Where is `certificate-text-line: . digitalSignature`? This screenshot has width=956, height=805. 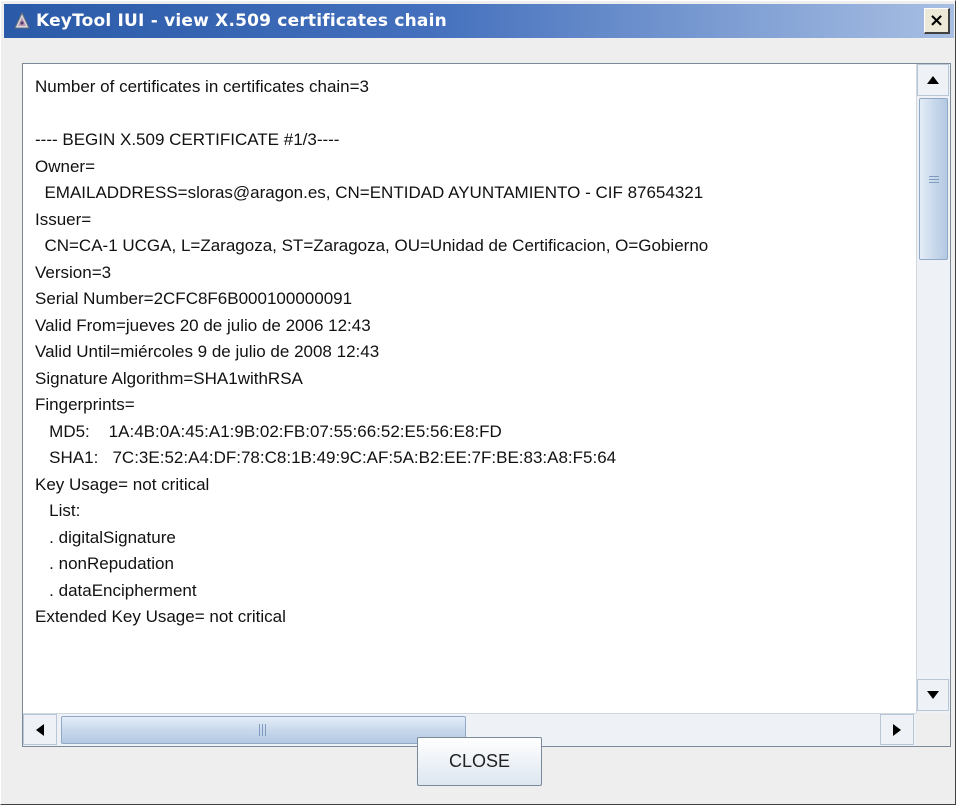
certificate-text-line: . digitalSignature is located at coordinates (105, 537).